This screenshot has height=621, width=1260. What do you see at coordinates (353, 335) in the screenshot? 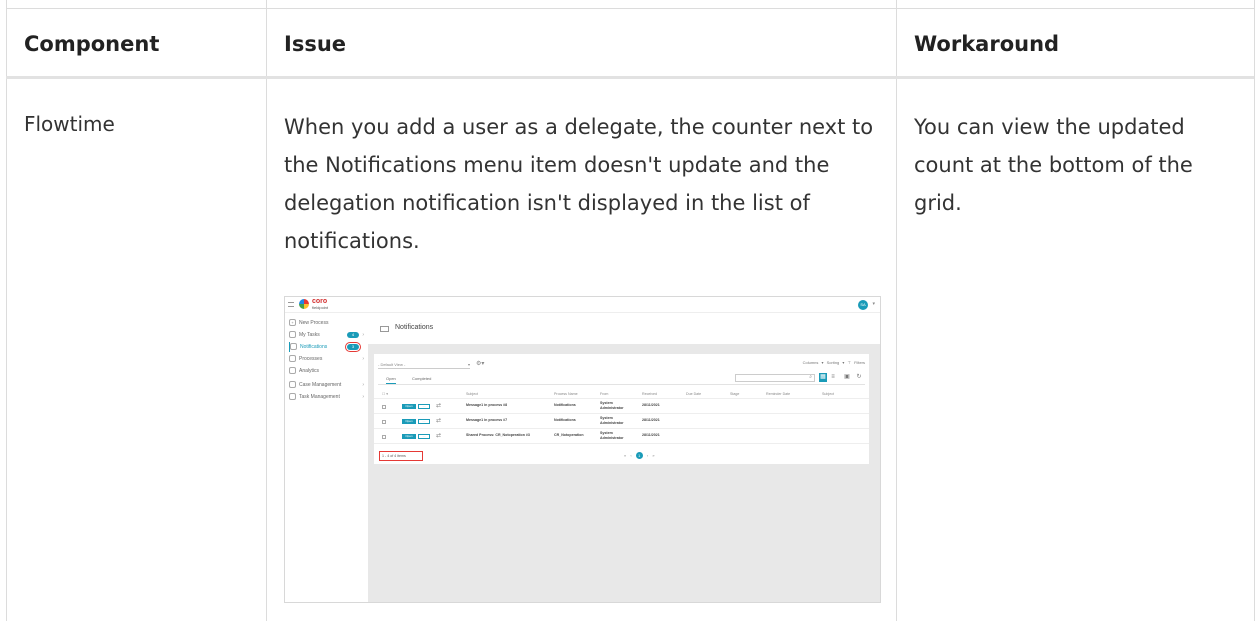
I see `tasks-badge: 4` at bounding box center [353, 335].